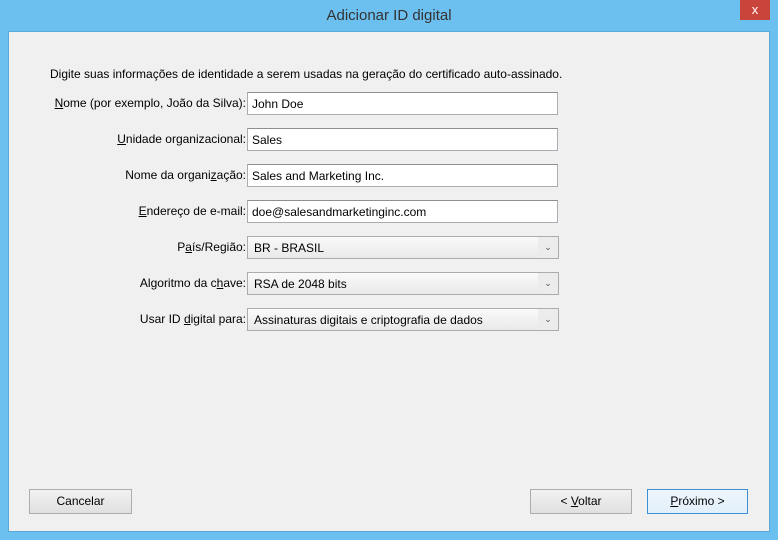 This screenshot has width=778, height=540. I want to click on label-text: igital para:, so click(218, 319).